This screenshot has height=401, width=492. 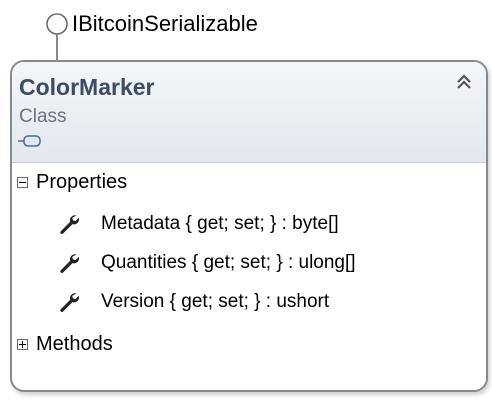 What do you see at coordinates (228, 262) in the screenshot?
I see `property-text: Quantities { get; set; } : ulong[]` at bounding box center [228, 262].